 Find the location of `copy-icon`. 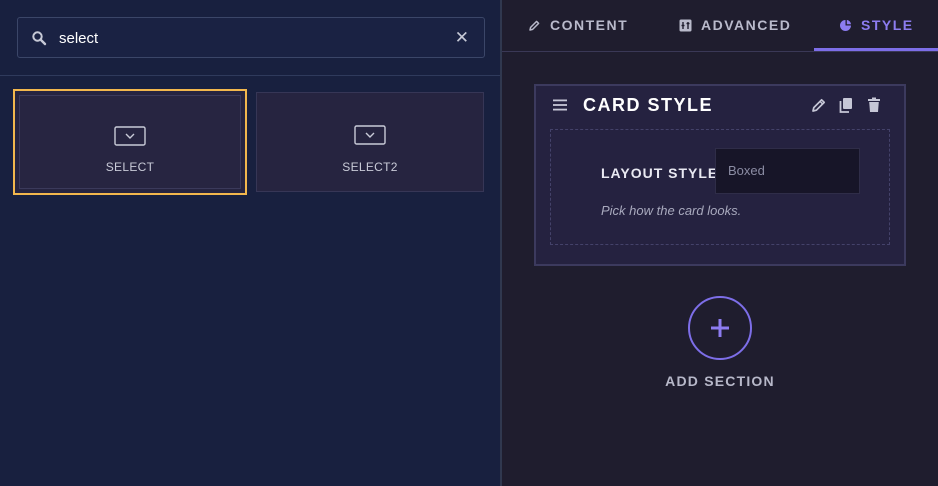

copy-icon is located at coordinates (846, 105).